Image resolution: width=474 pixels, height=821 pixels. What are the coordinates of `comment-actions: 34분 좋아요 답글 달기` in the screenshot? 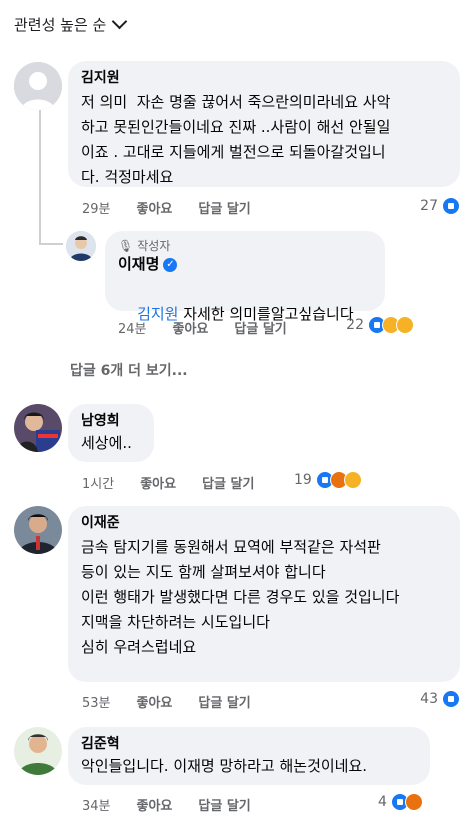 It's located at (166, 804).